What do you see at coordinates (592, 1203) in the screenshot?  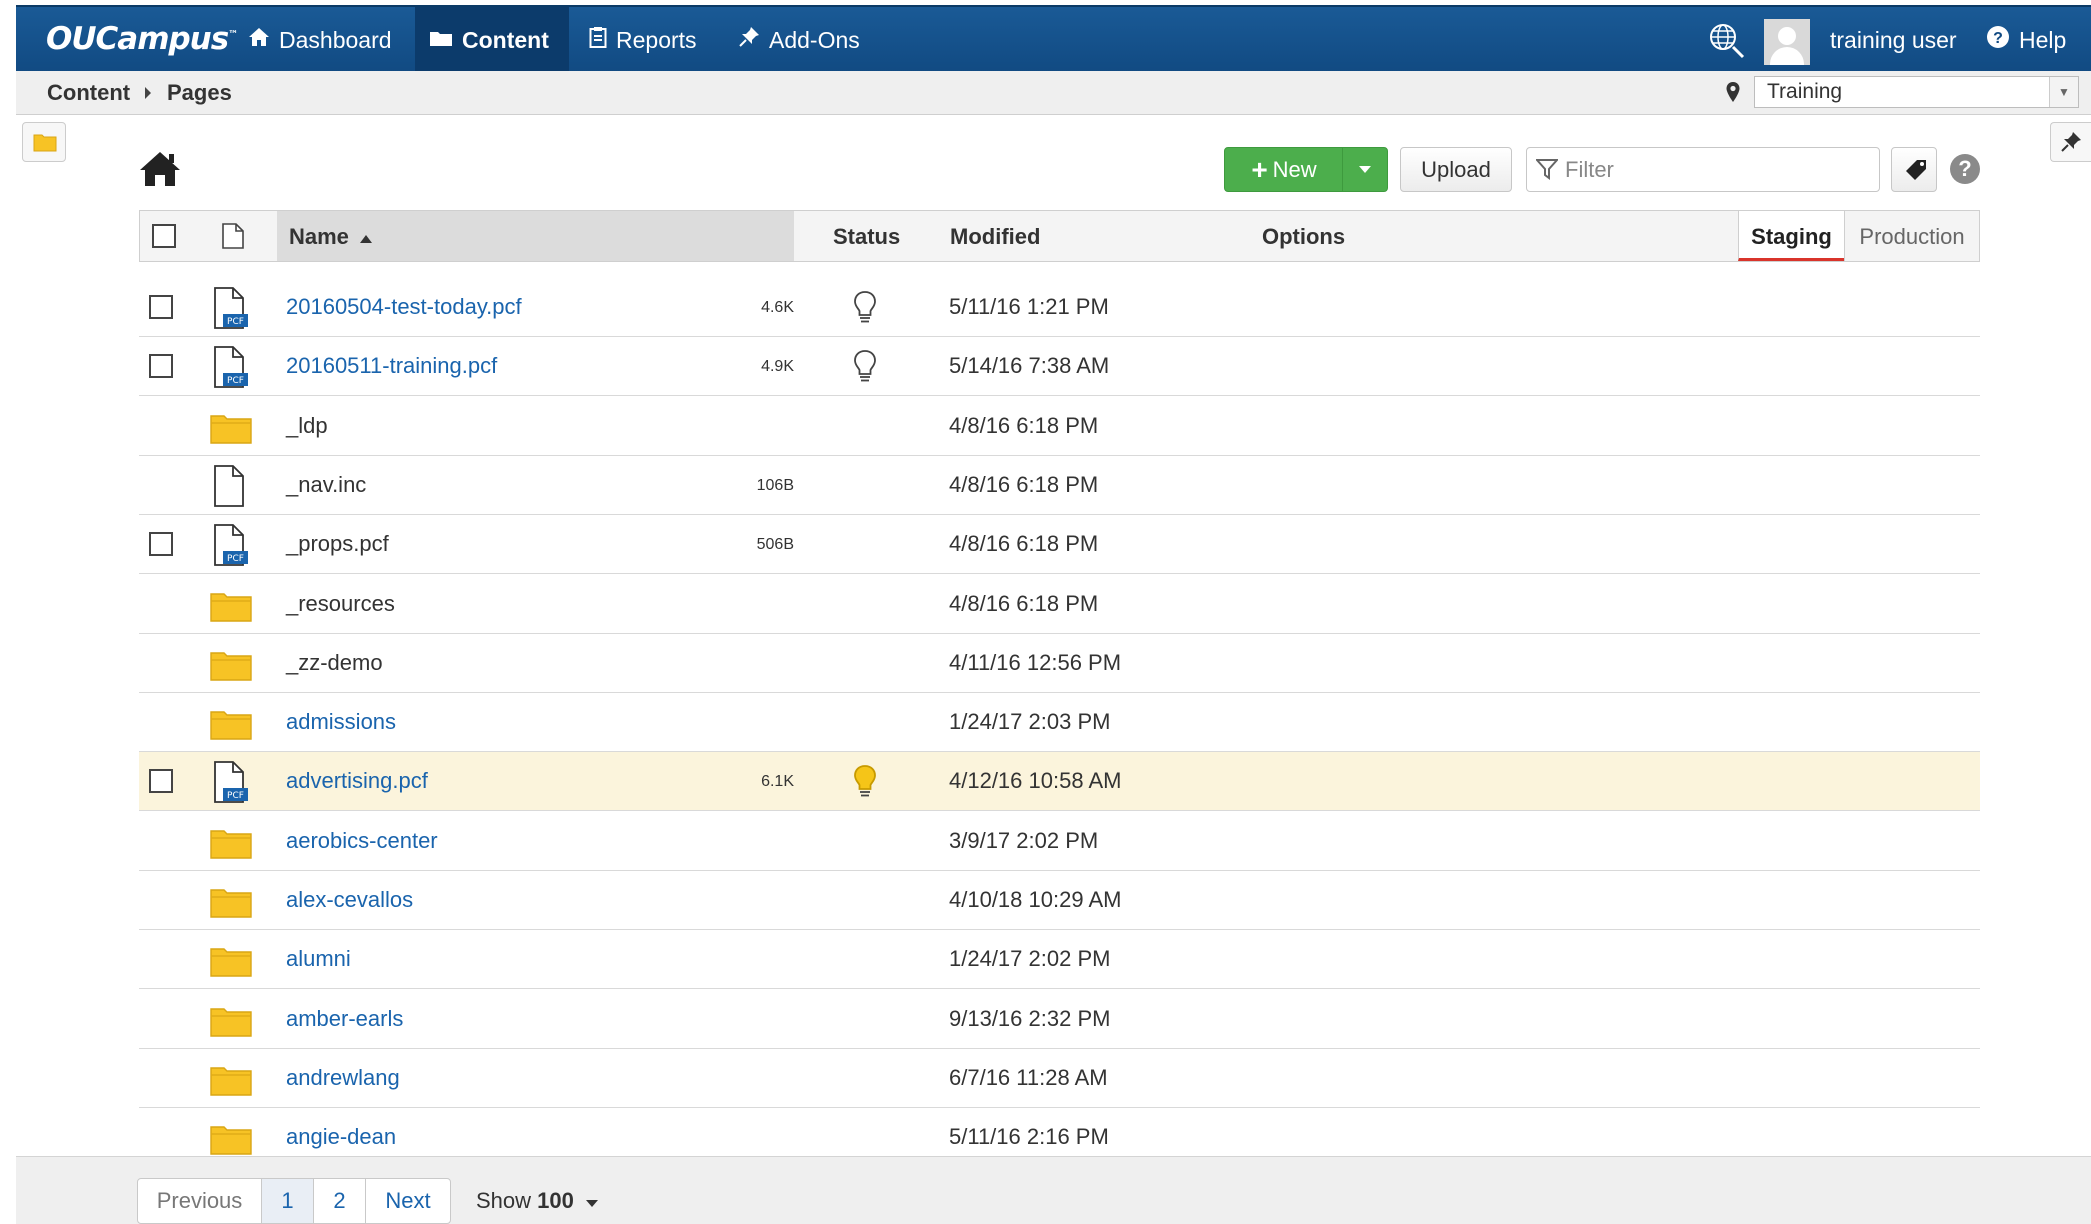 I see `caret-down-icon` at bounding box center [592, 1203].